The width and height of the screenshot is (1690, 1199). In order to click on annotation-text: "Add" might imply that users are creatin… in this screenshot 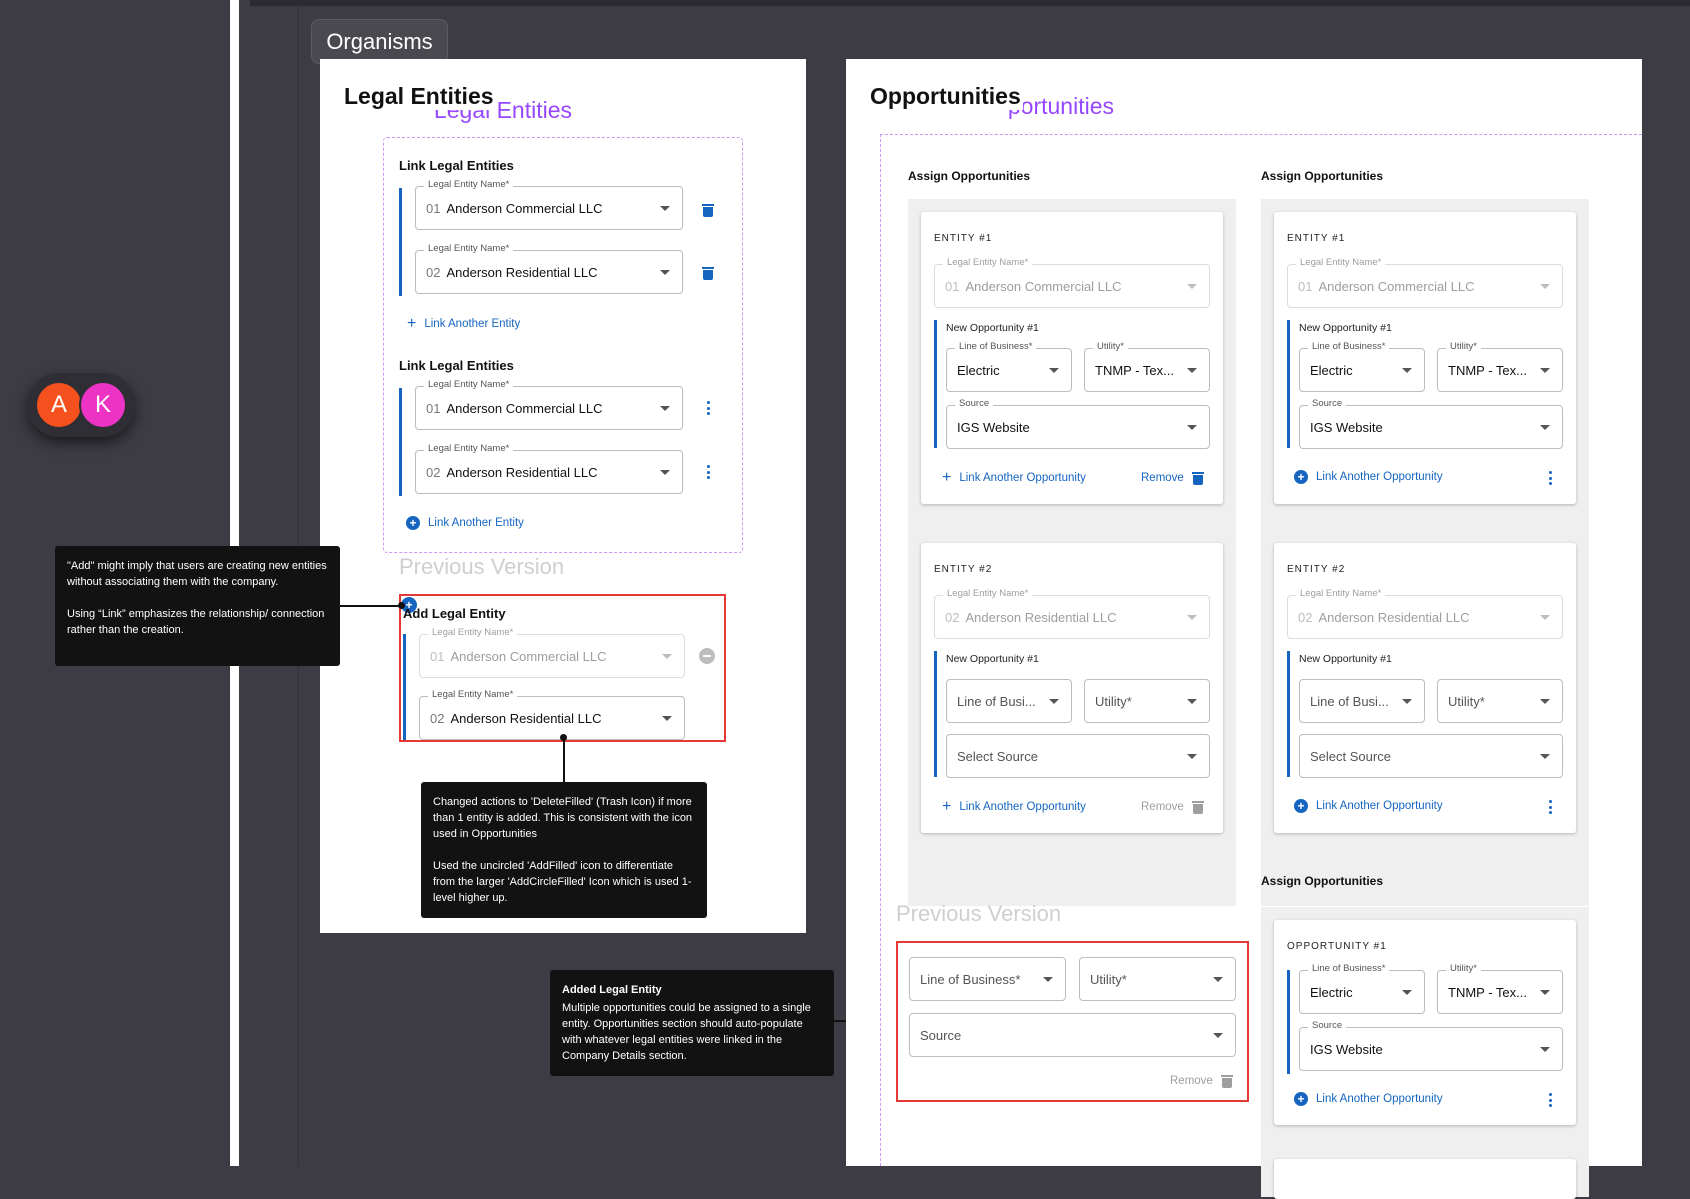, I will do `click(197, 574)`.